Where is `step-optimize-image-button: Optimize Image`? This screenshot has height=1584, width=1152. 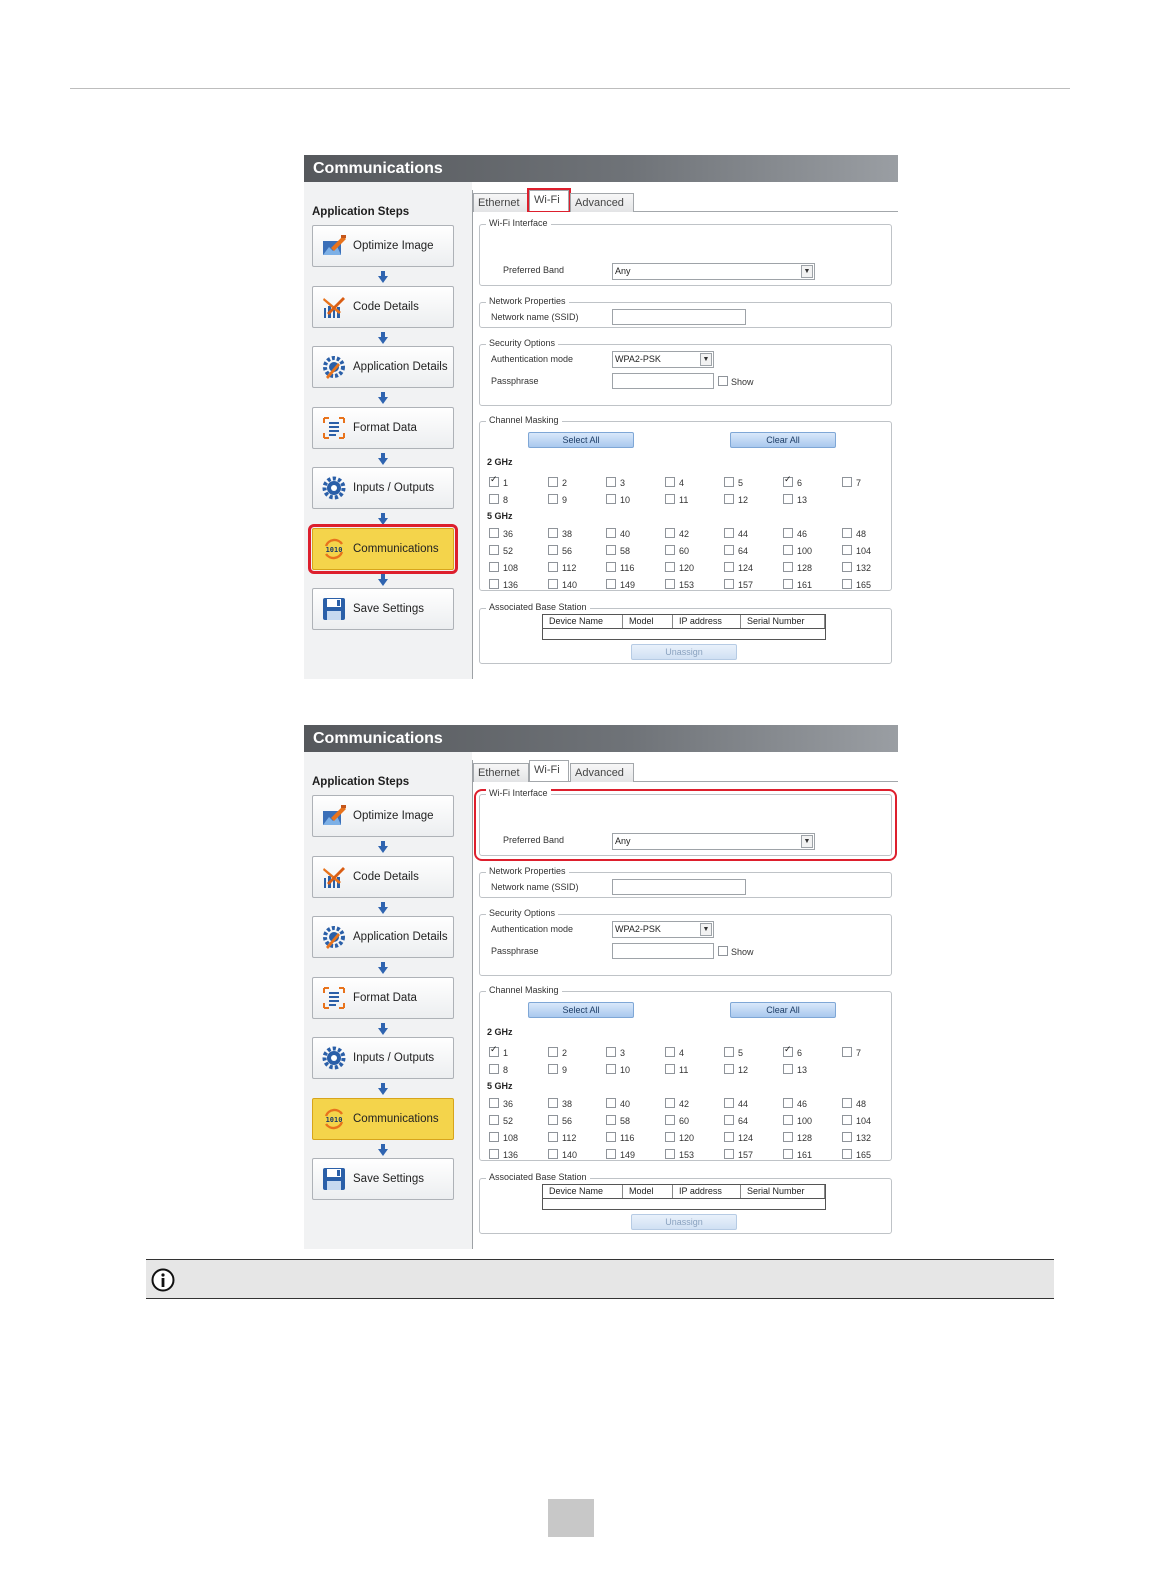
step-optimize-image-button: Optimize Image is located at coordinates (383, 816).